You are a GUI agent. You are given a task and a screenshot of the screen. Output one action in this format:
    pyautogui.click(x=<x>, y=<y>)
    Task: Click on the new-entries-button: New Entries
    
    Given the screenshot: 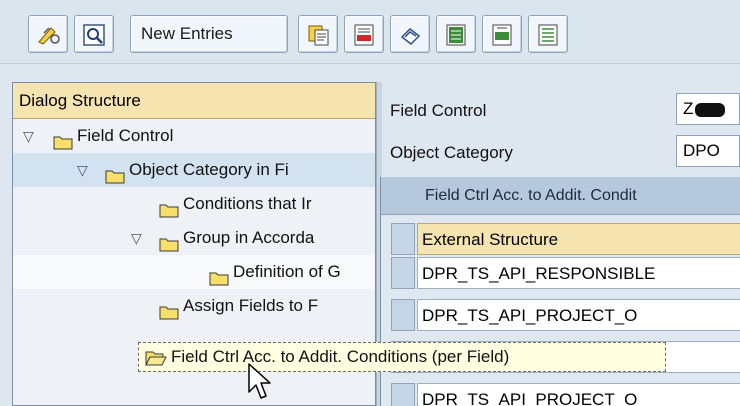 What is the action you would take?
    pyautogui.click(x=209, y=34)
    